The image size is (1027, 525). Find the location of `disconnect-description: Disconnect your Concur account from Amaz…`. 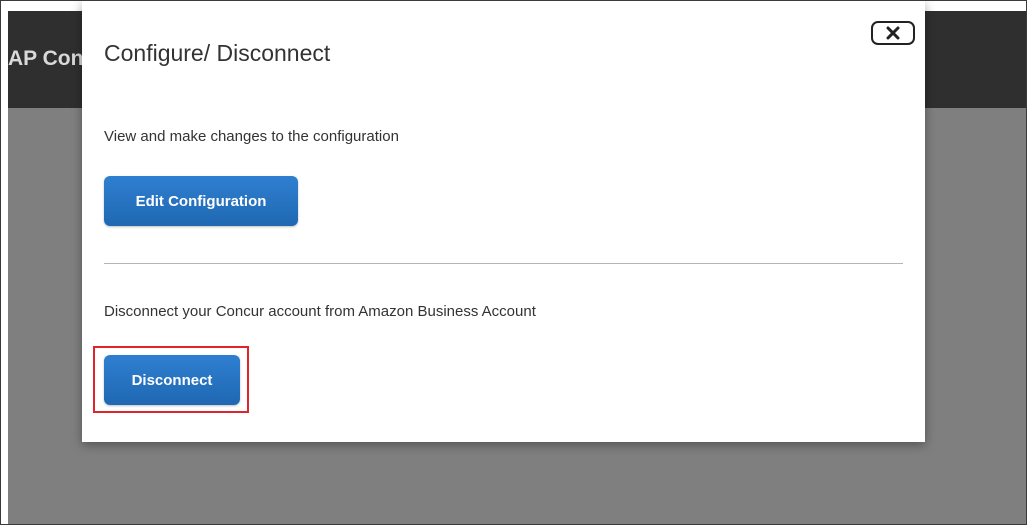

disconnect-description: Disconnect your Concur account from Amaz… is located at coordinates (320, 311).